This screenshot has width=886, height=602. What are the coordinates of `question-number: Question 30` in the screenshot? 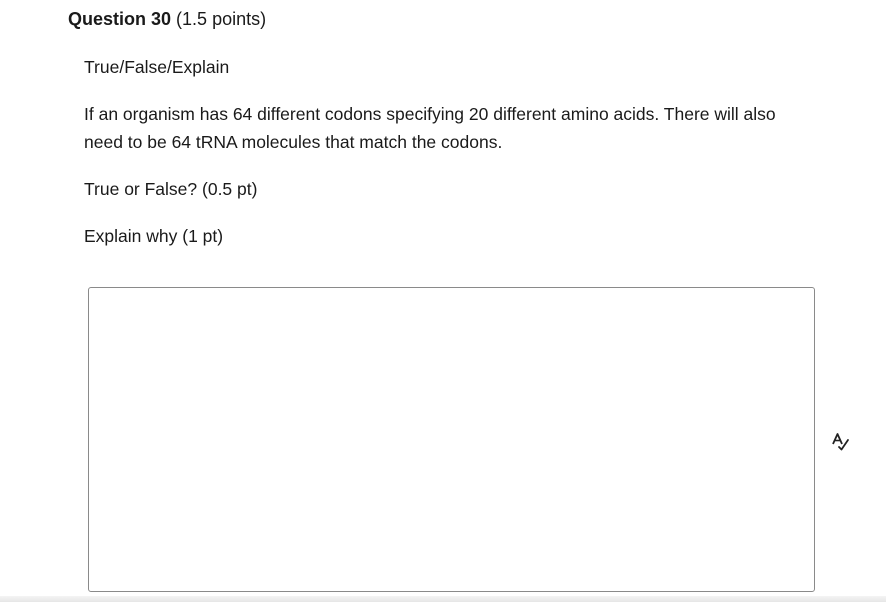 It's located at (120, 19).